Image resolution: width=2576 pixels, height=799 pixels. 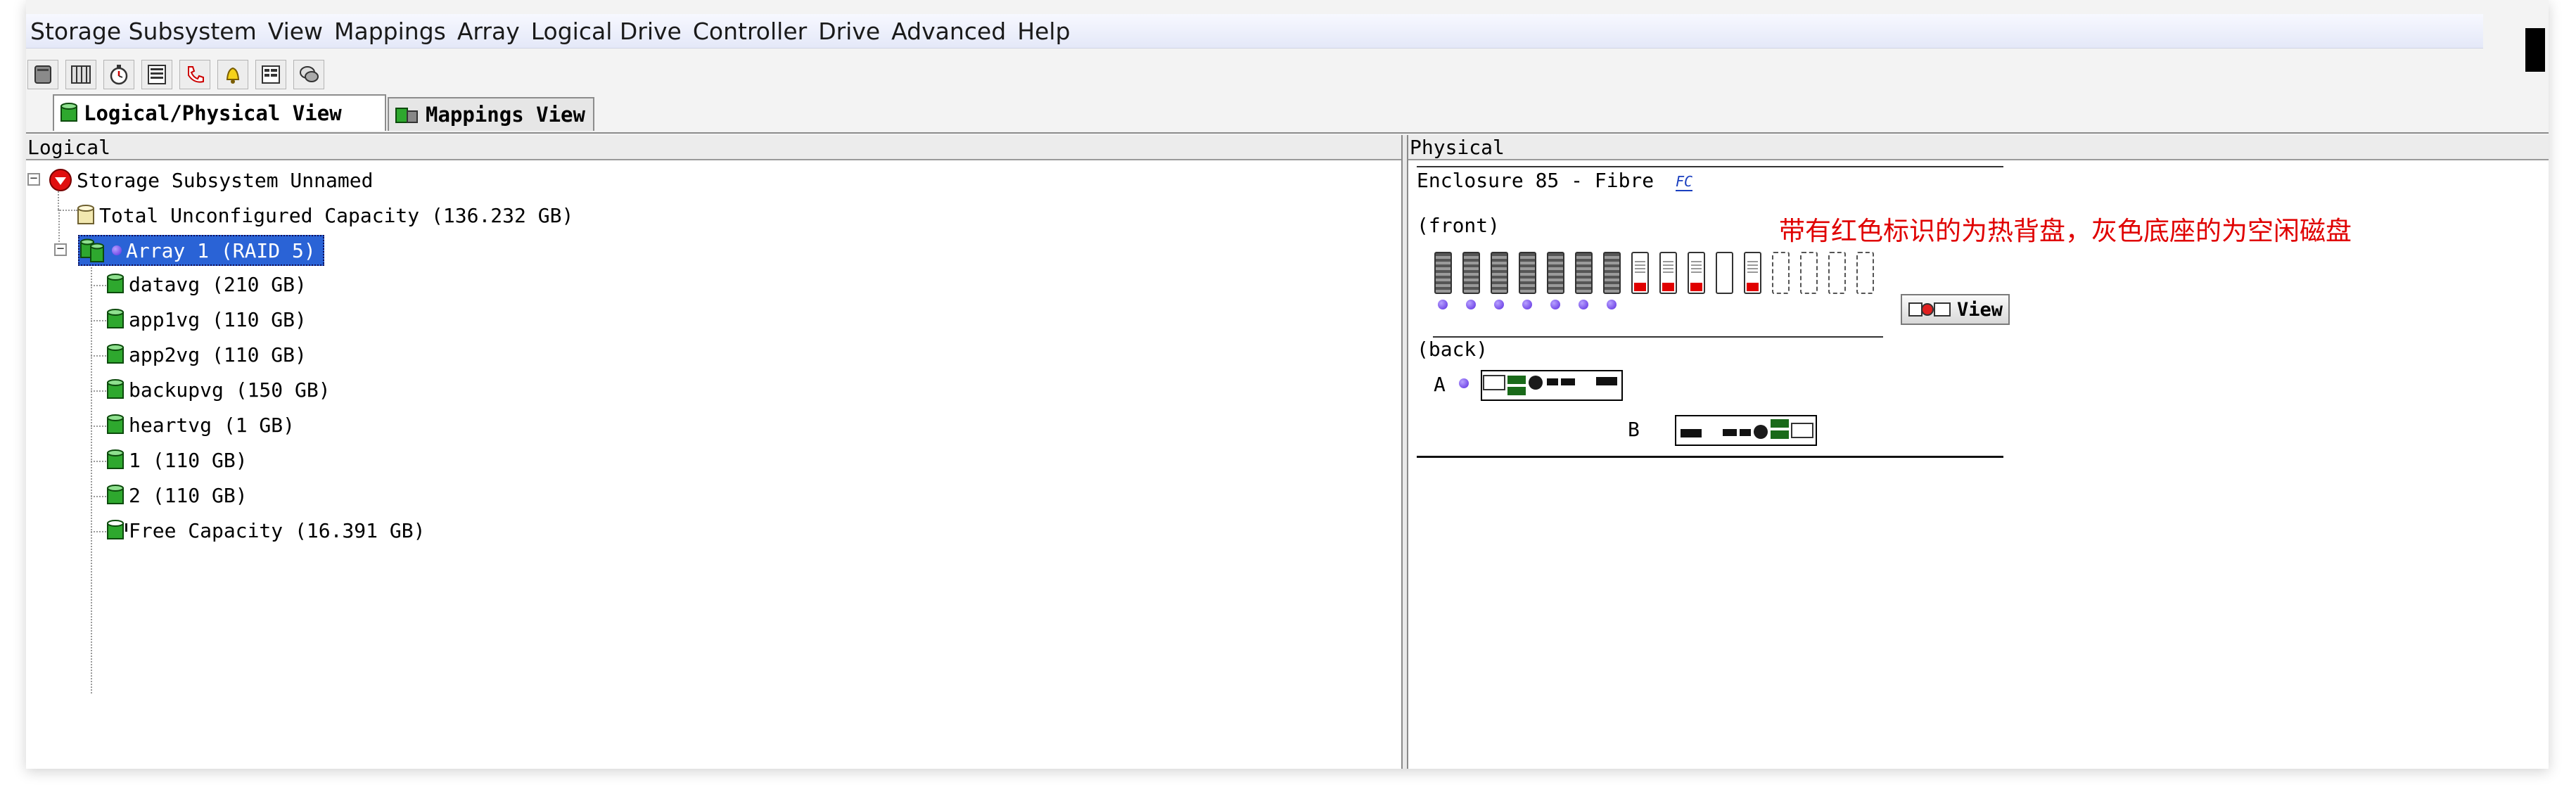 What do you see at coordinates (1978, 147) in the screenshot?
I see `physical-pane-header: Physical` at bounding box center [1978, 147].